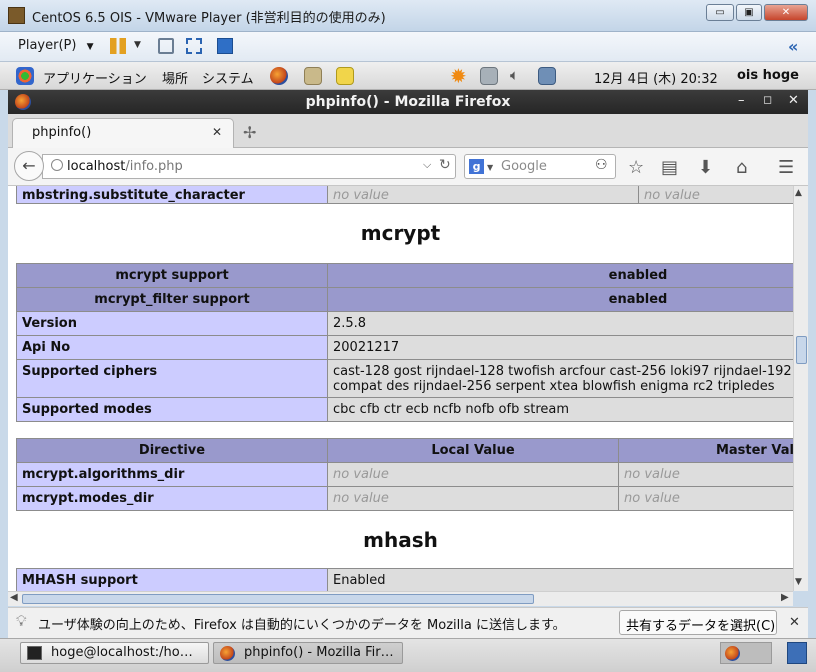 The width and height of the screenshot is (816, 672). What do you see at coordinates (172, 409) in the screenshot?
I see `info-name: Supported modes` at bounding box center [172, 409].